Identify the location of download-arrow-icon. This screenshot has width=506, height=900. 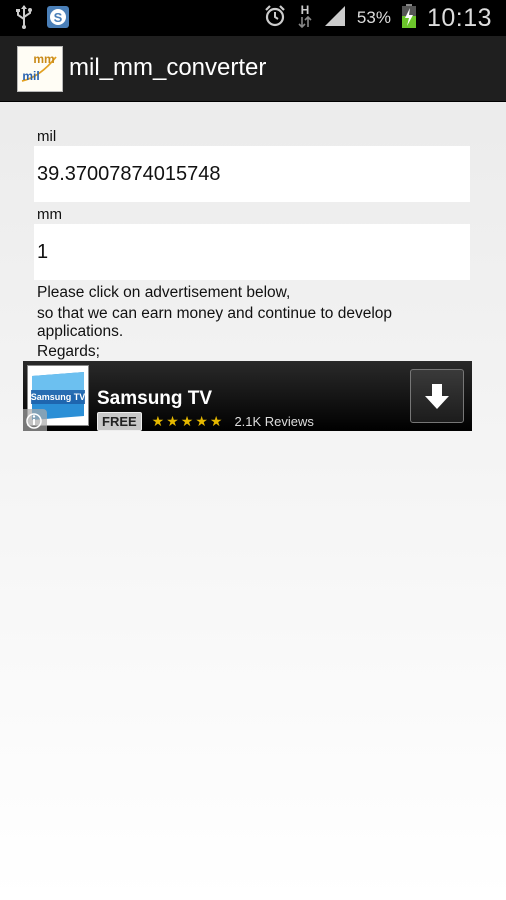
(437, 396).